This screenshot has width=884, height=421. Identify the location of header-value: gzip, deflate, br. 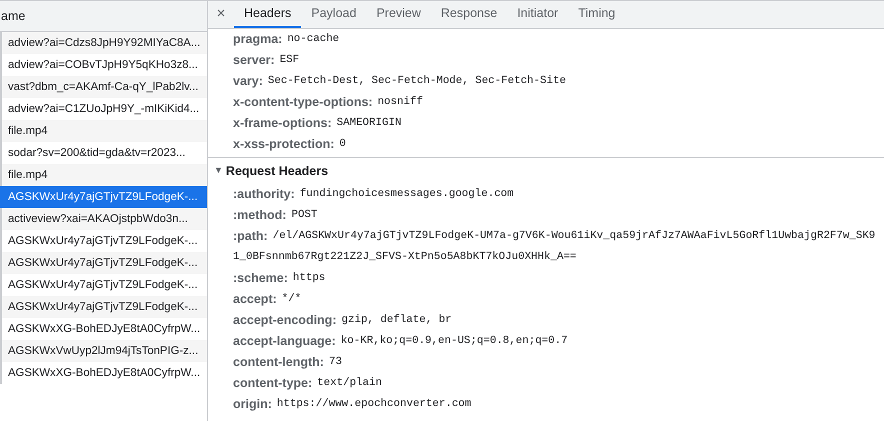
(397, 320).